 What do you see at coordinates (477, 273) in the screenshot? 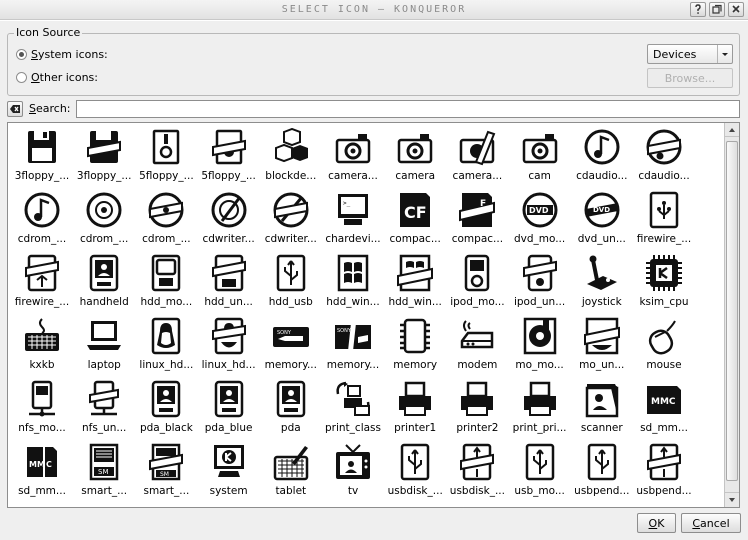
I see `ipod-icon` at bounding box center [477, 273].